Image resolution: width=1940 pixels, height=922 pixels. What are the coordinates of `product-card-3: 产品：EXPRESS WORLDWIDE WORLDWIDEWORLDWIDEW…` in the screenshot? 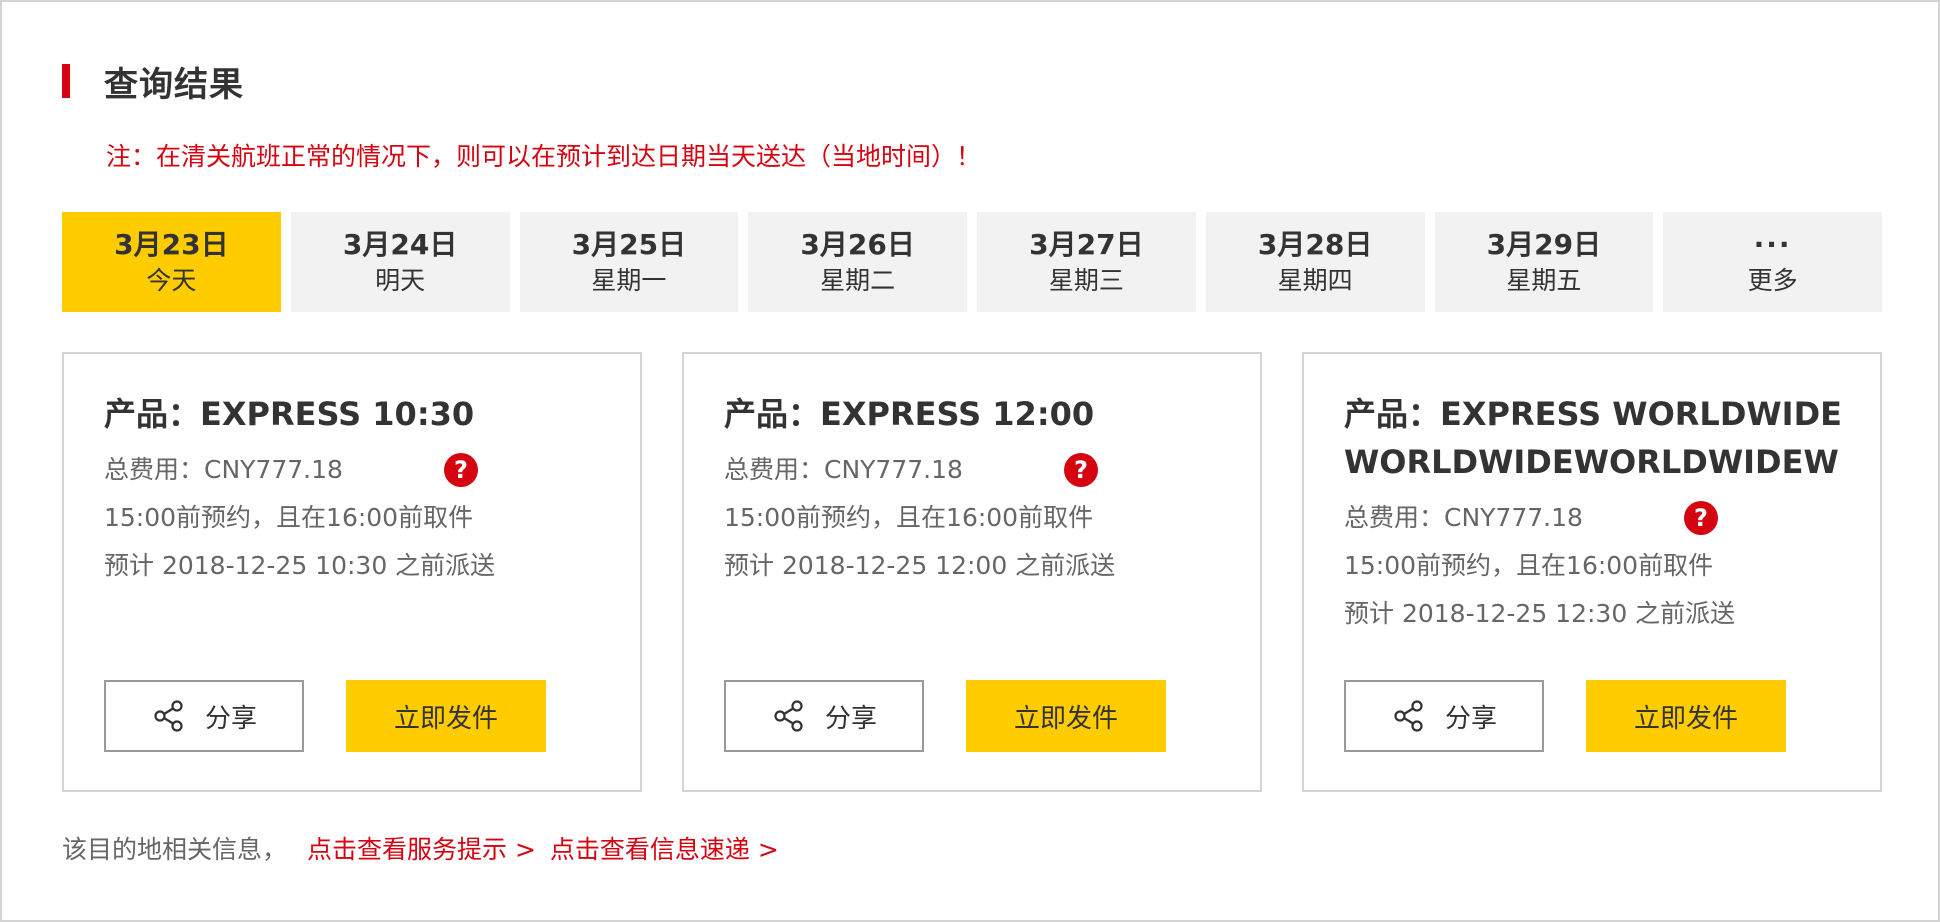 It's located at (1592, 572).